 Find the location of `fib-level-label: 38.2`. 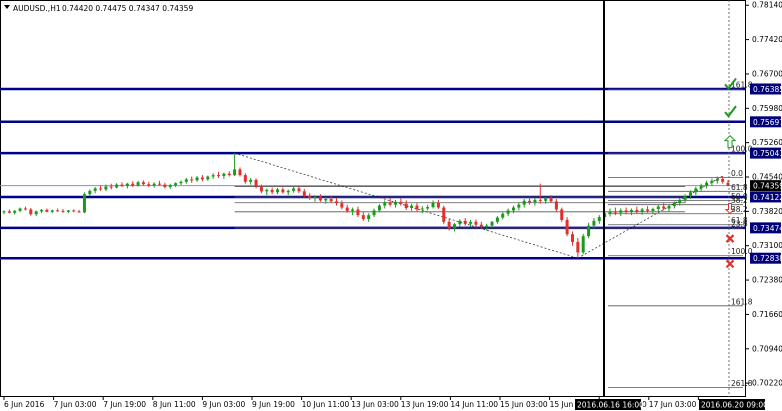

fib-level-label: 38.2 is located at coordinates (739, 200).